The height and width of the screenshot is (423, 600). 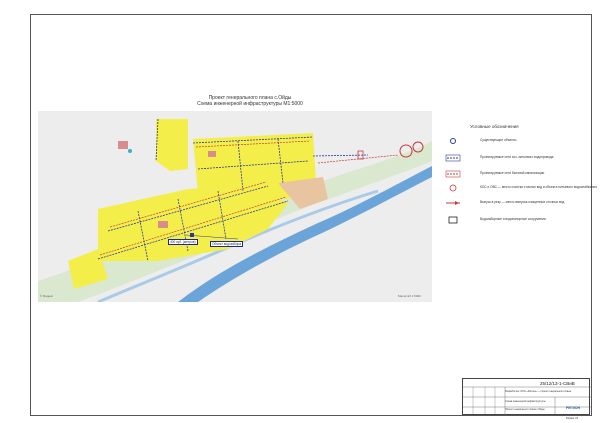 I want to click on legend-item-label: Проектируемые сети бытовой канализации, so click(x=512, y=173).